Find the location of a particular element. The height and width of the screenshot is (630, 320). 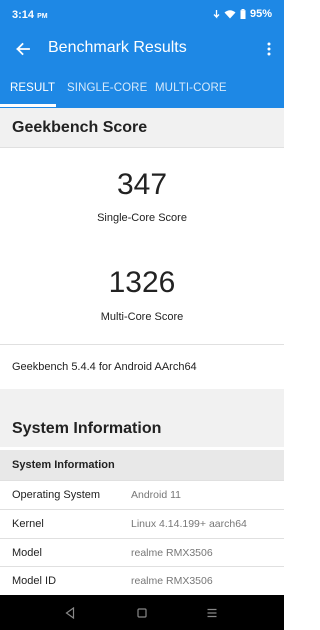

single-core-score: 347 is located at coordinates (142, 184).